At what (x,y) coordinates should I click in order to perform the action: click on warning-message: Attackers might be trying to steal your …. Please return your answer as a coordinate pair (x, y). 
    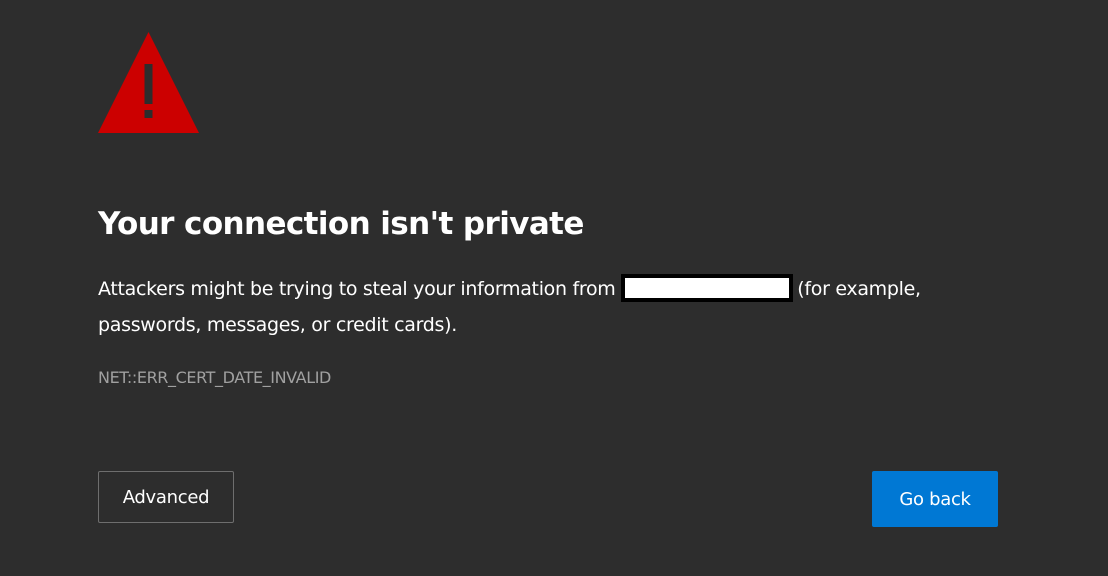
    Looking at the image, I should click on (518, 307).